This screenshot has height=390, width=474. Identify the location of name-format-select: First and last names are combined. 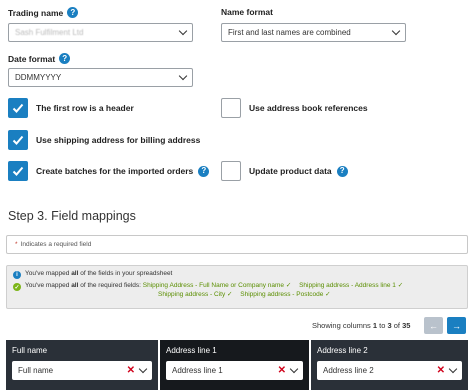
(313, 32).